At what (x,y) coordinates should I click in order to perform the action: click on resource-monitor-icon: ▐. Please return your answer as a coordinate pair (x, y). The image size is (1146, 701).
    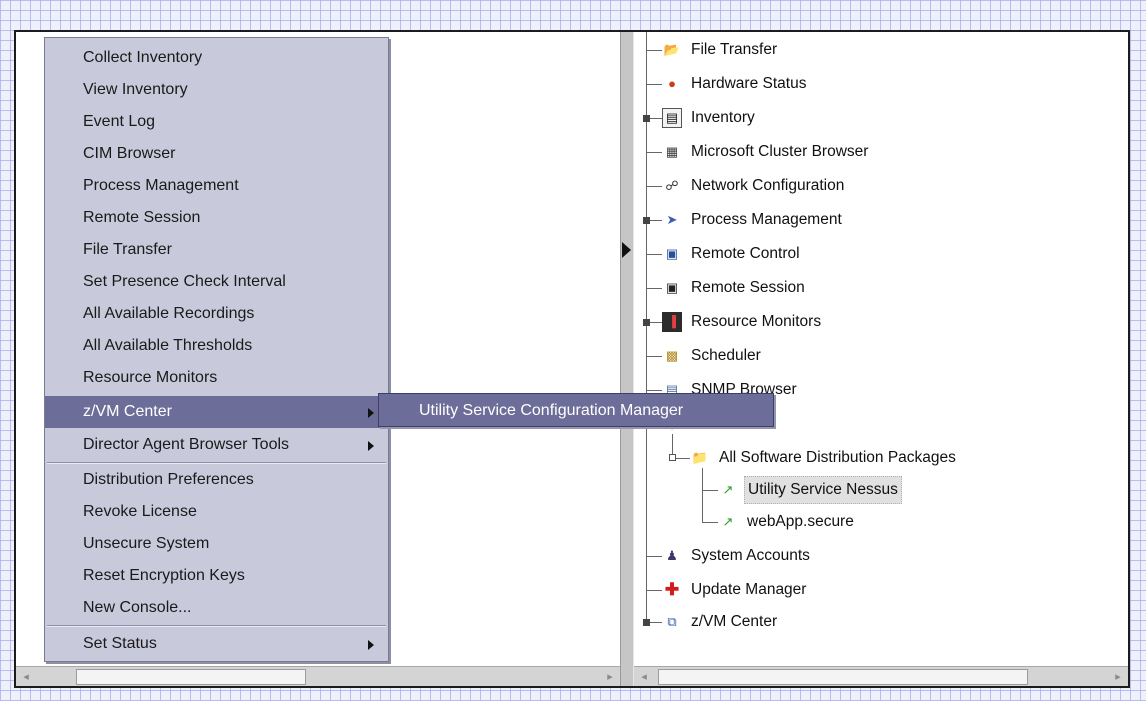
    Looking at the image, I should click on (672, 322).